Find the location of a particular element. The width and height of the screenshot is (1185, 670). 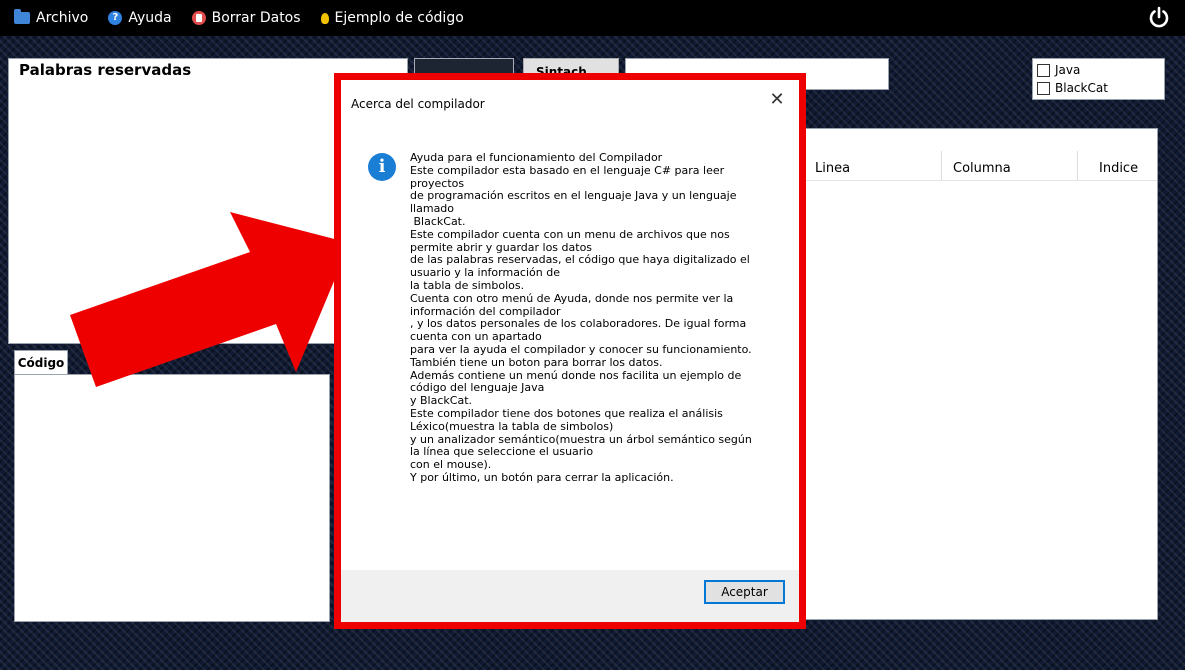

column-header-indice: Indice is located at coordinates (1118, 168).